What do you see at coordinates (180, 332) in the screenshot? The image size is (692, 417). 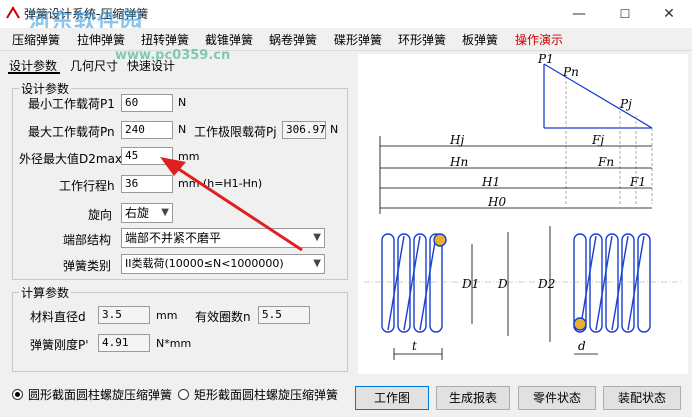 I see `calc-params-group` at bounding box center [180, 332].